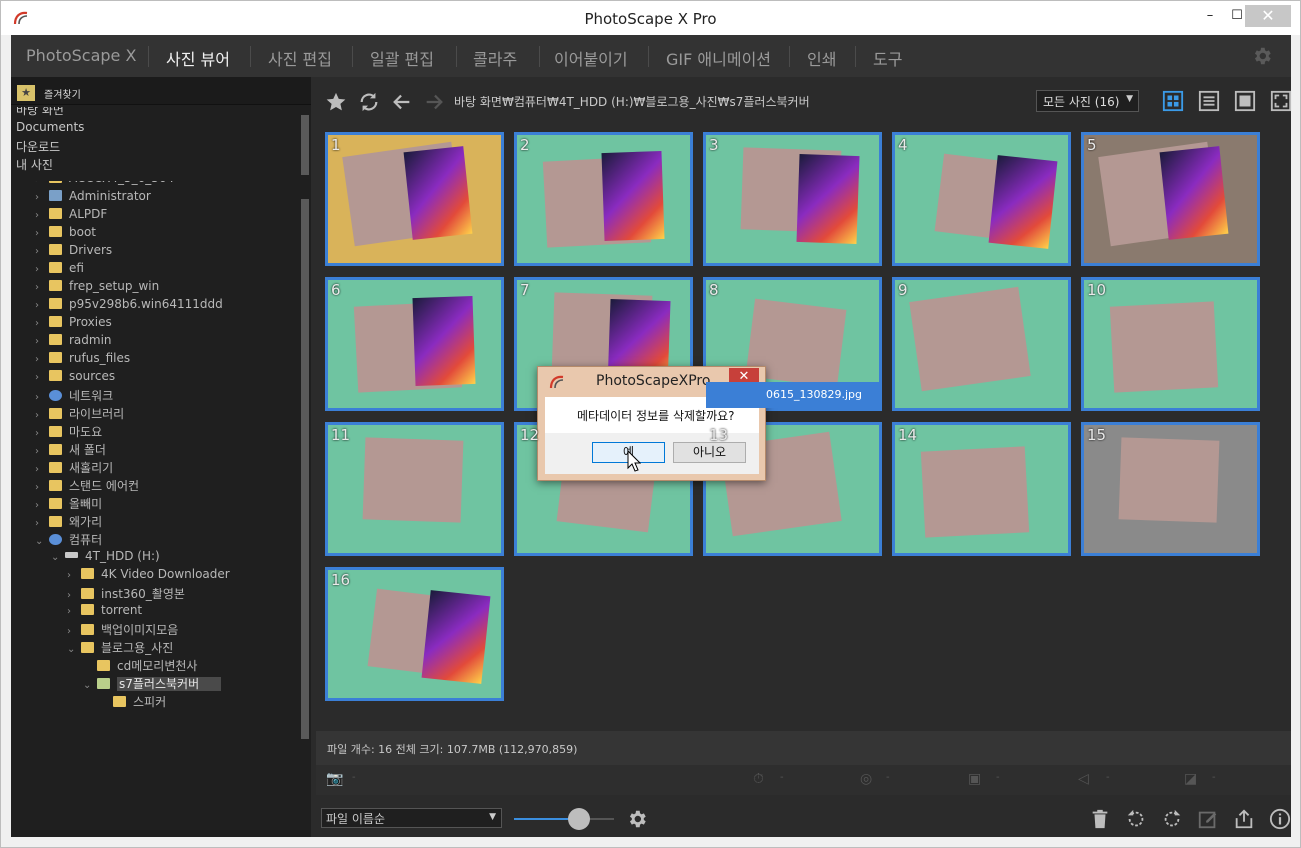 The image size is (1301, 848). What do you see at coordinates (792, 344) in the screenshot?
I see `photo-thumbnail: 8 0615_130829.jpg` at bounding box center [792, 344].